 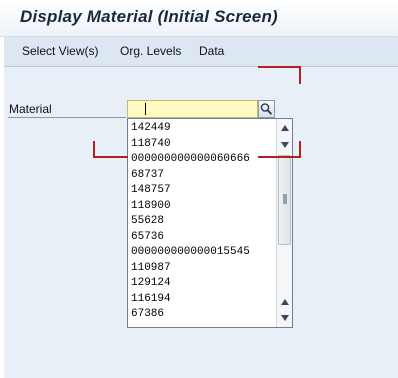 What do you see at coordinates (202, 176) in the screenshot?
I see `list-item: 68737` at bounding box center [202, 176].